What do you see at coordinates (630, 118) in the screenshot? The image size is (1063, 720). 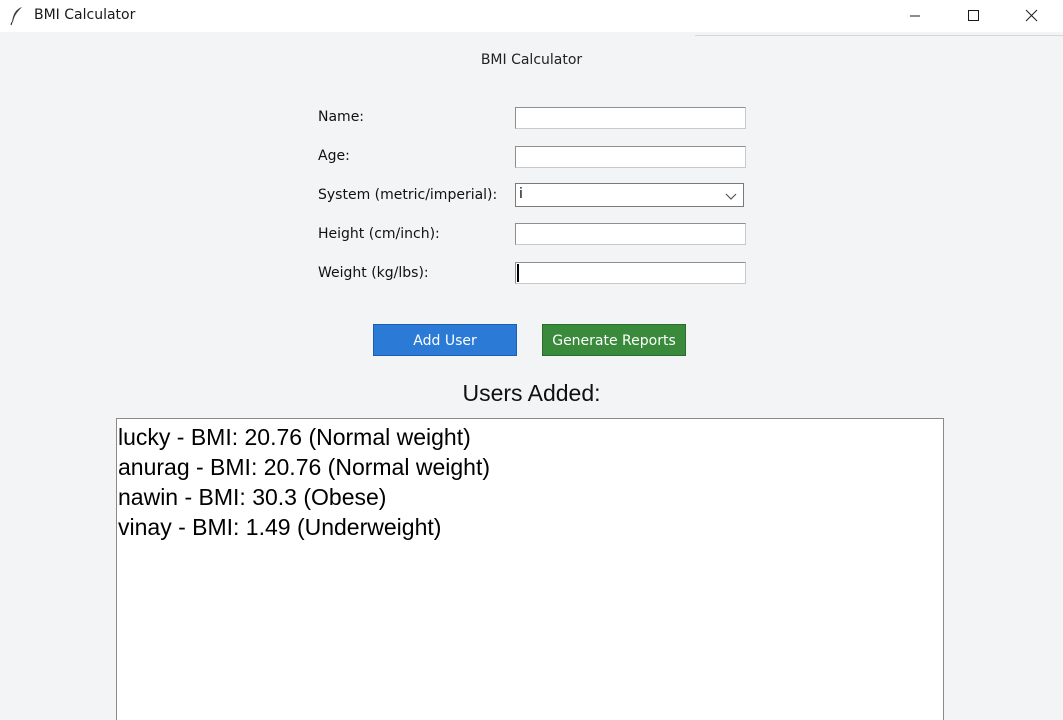 I see `name-input` at bounding box center [630, 118].